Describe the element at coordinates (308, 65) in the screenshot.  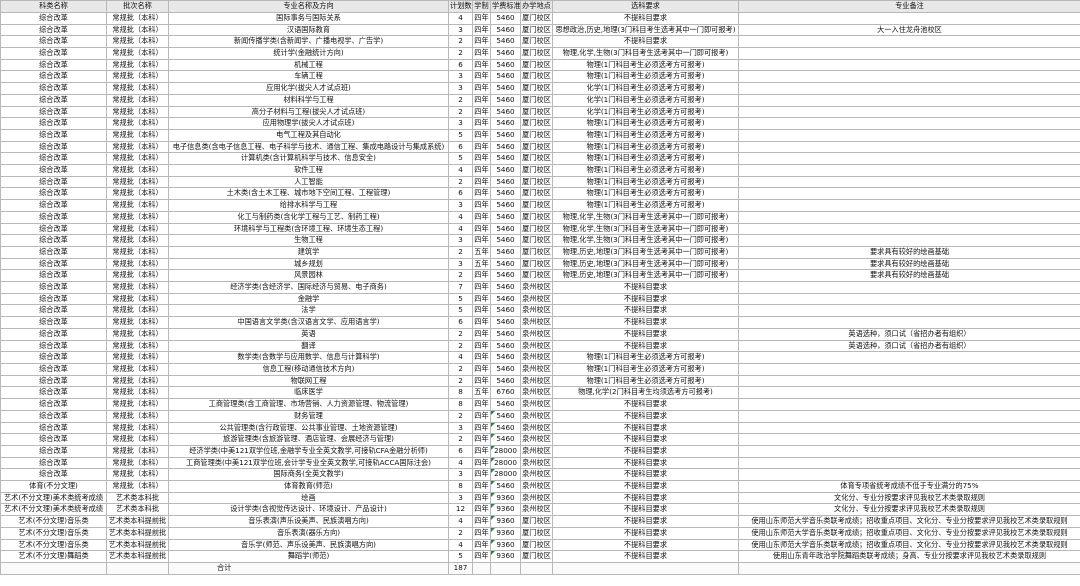
I see `major-cell: 机械工程` at that location.